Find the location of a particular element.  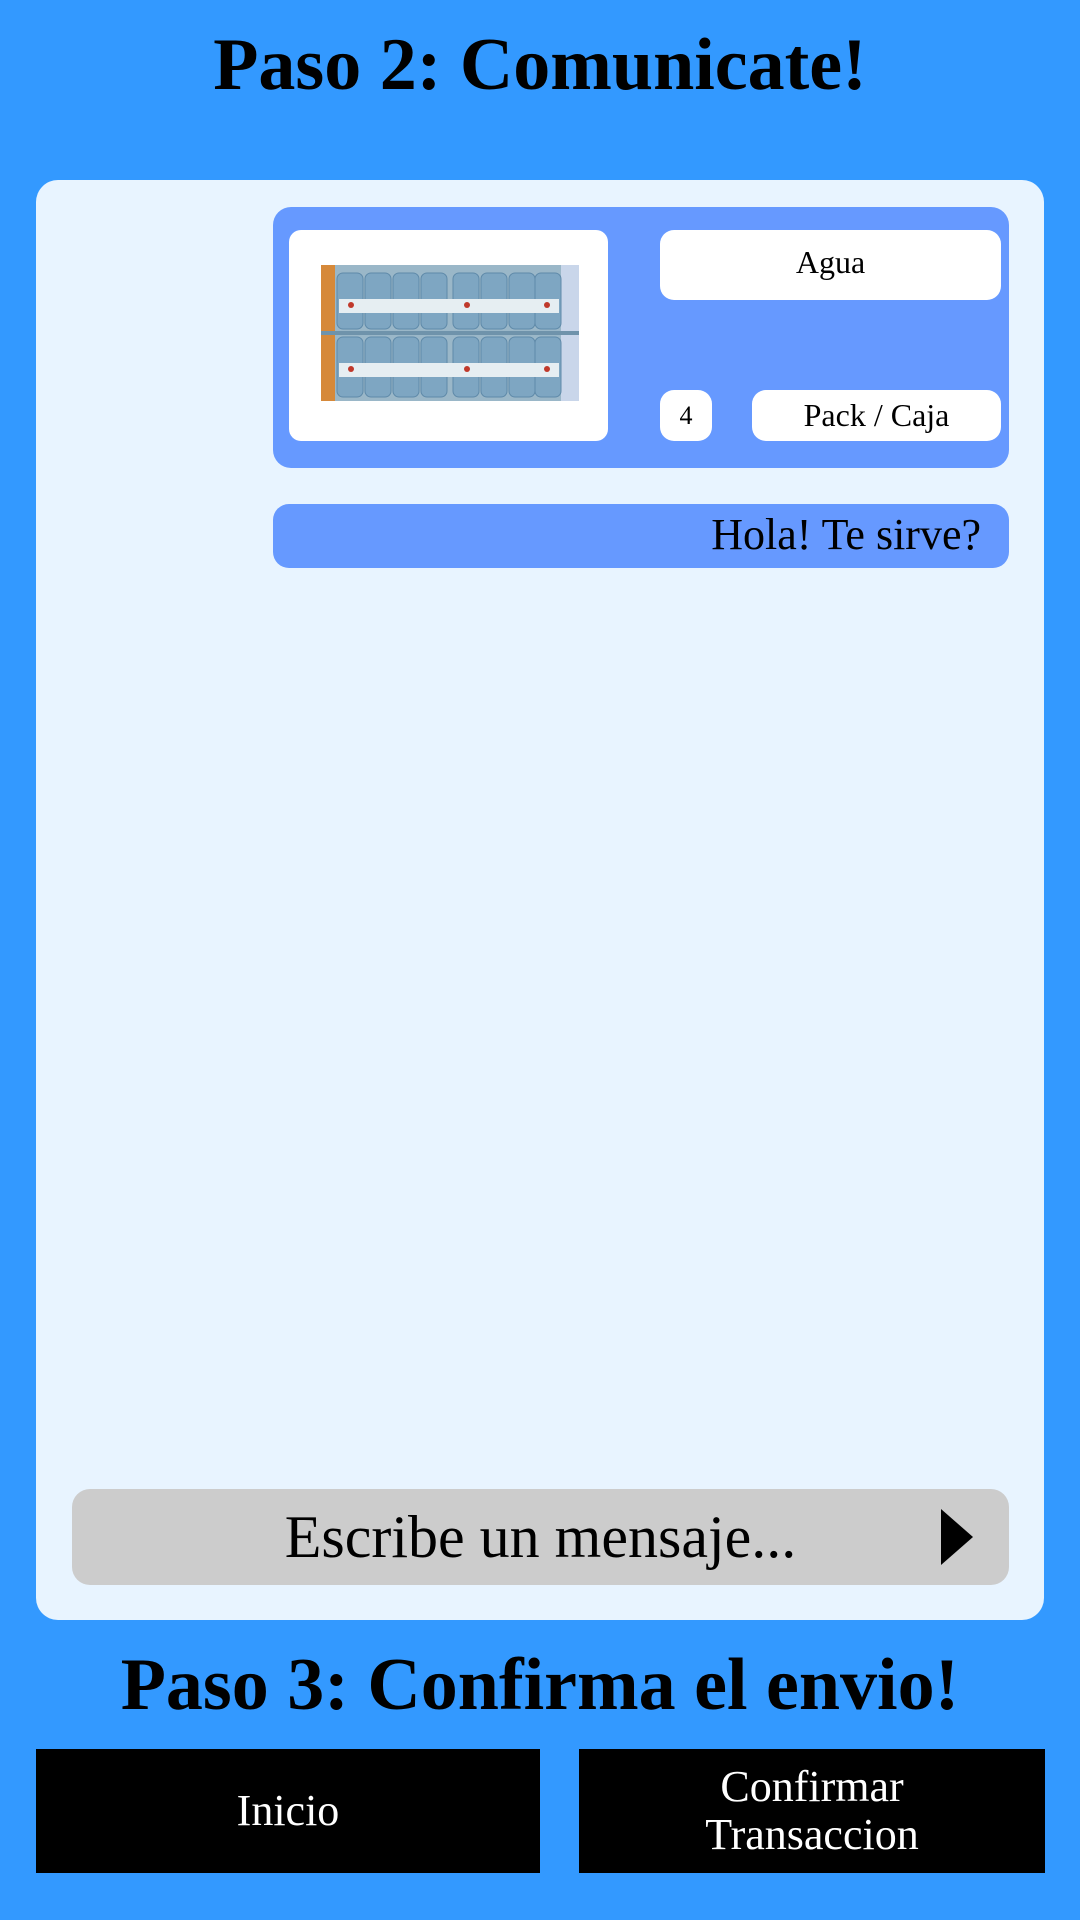

product-name: Agua is located at coordinates (830, 265).